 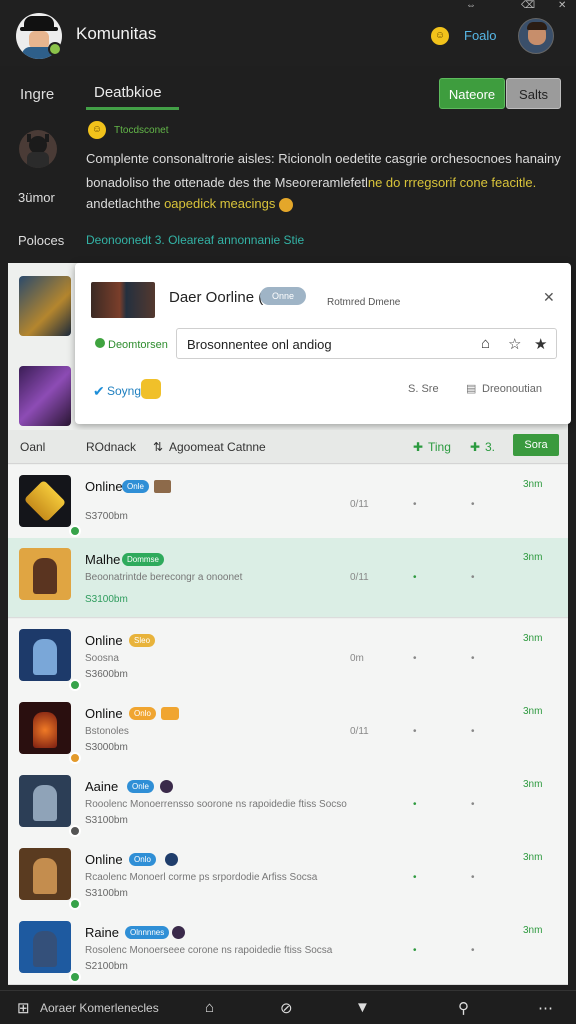 What do you see at coordinates (512, 389) in the screenshot?
I see `popup-action-2: Dreonoutian` at bounding box center [512, 389].